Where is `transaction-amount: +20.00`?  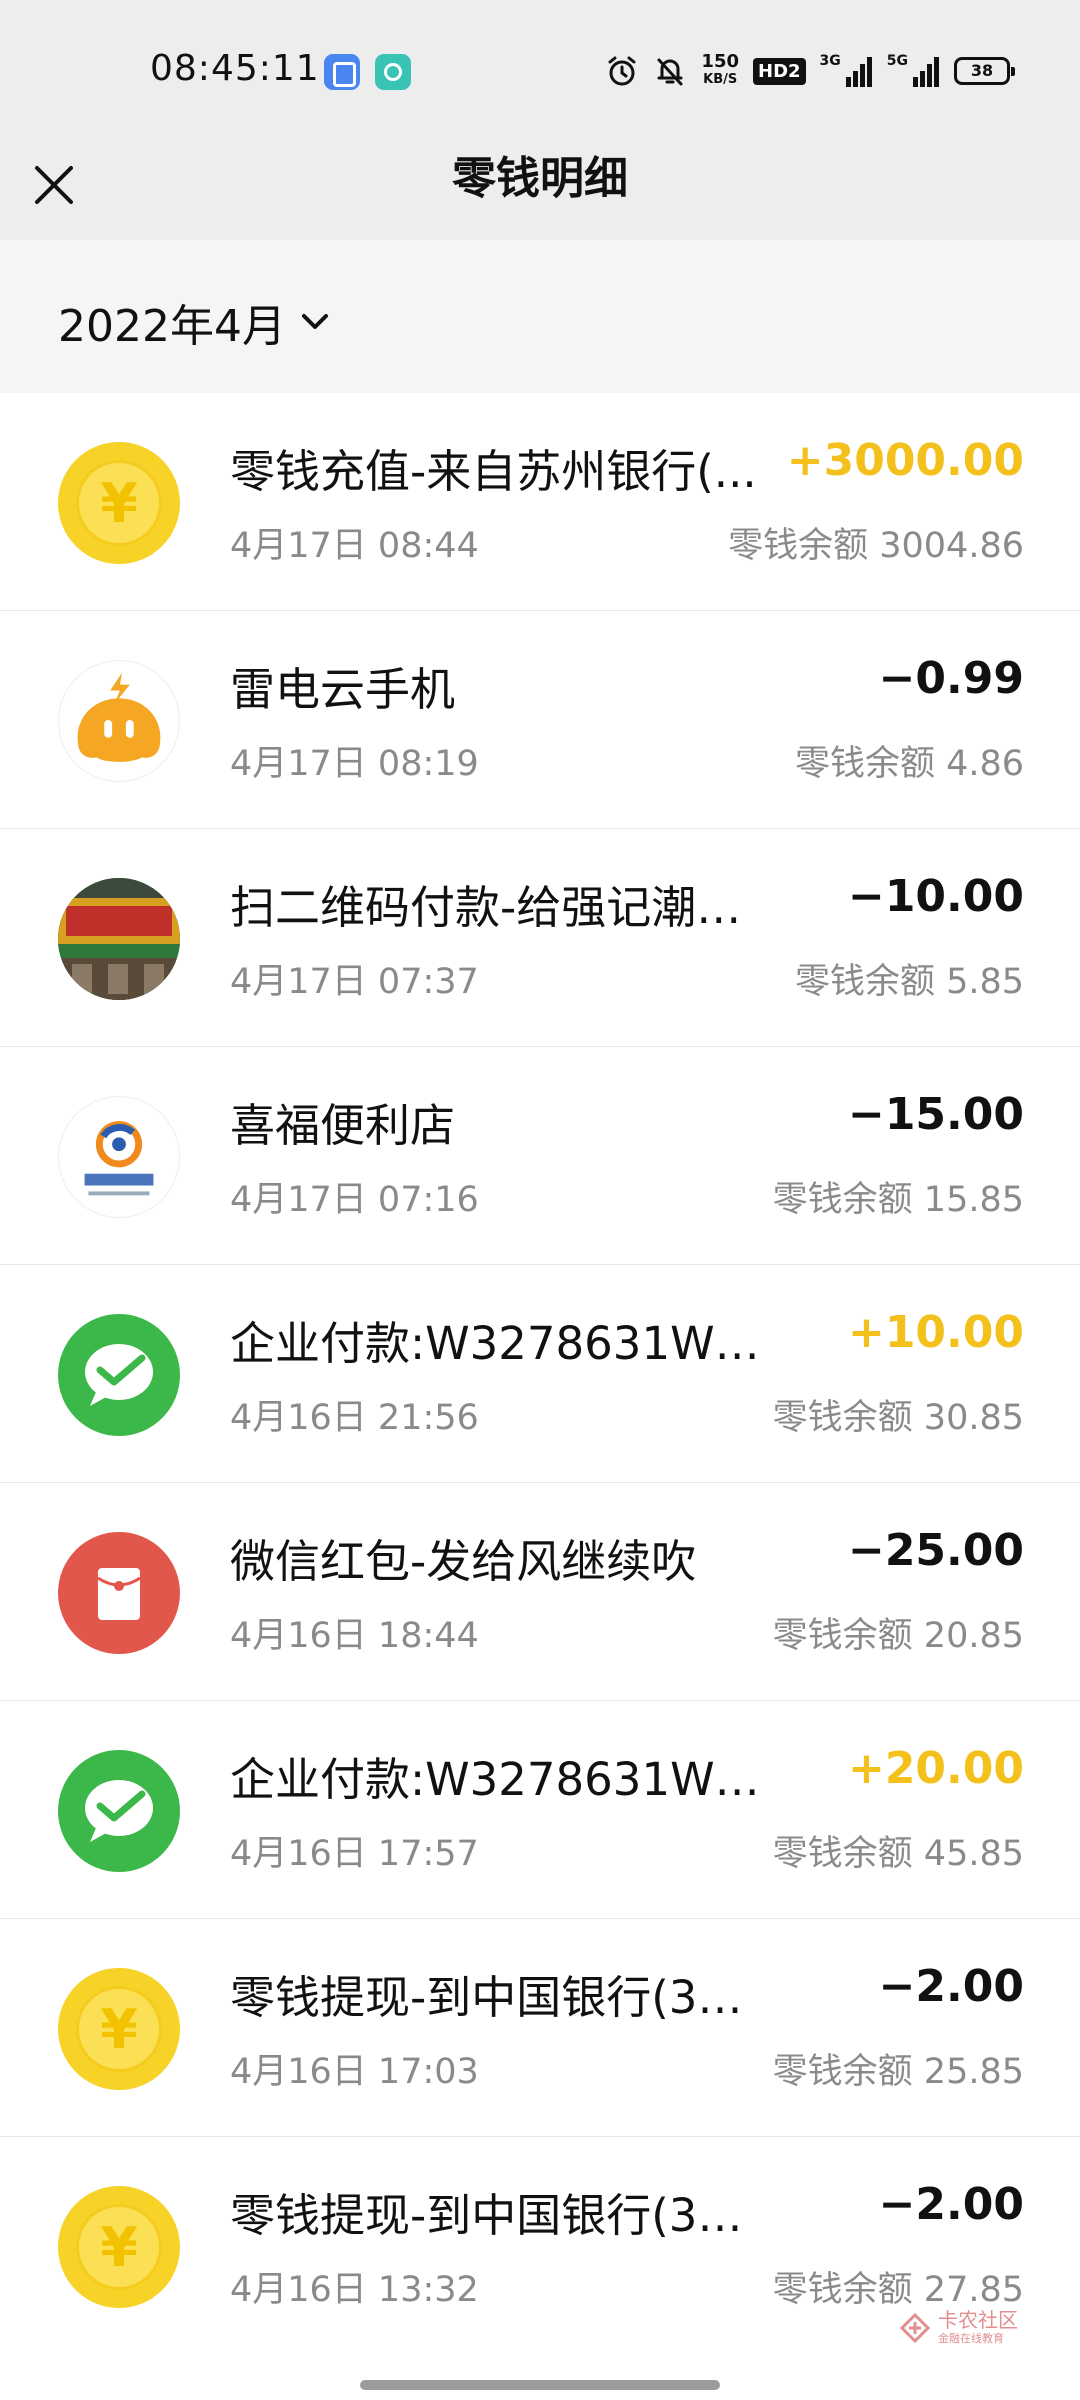
transaction-amount: +20.00 is located at coordinates (935, 1768).